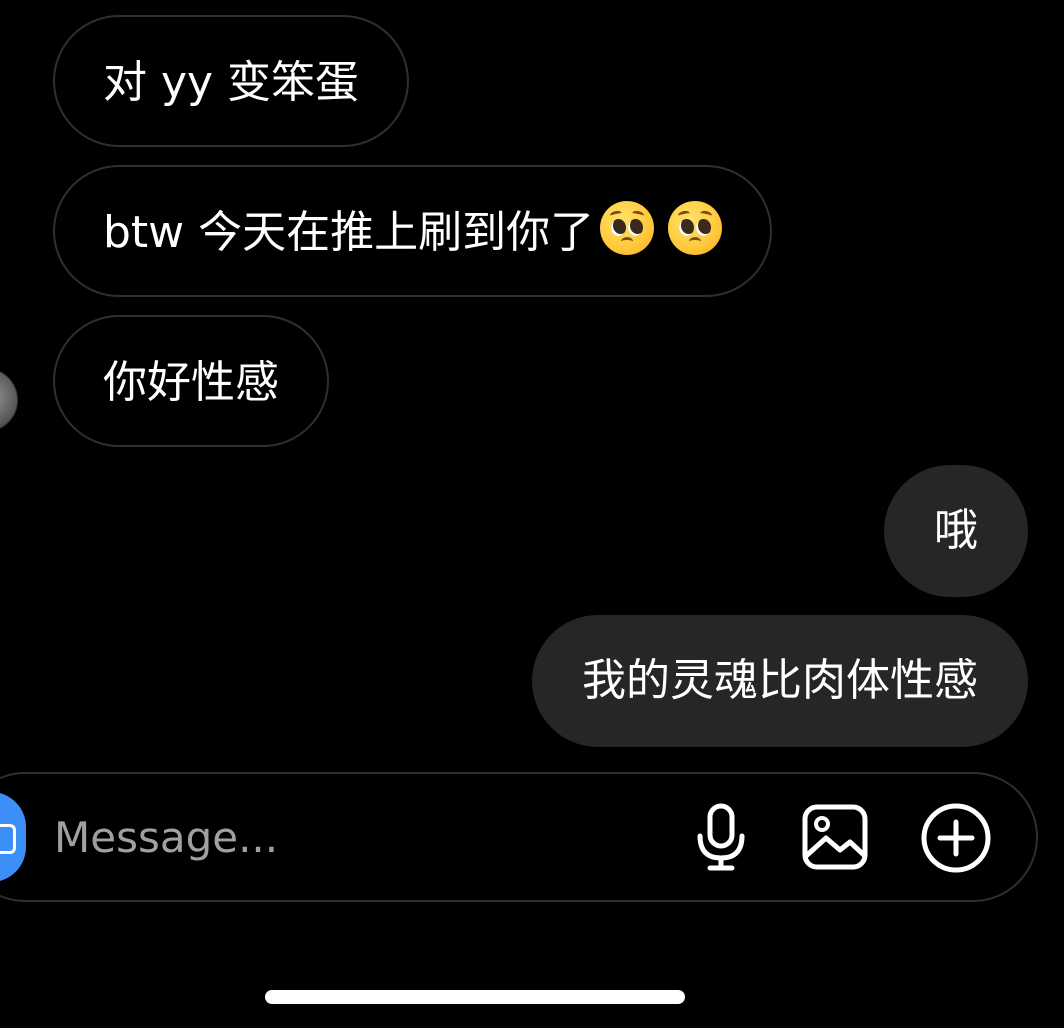 Image resolution: width=1064 pixels, height=1028 pixels. I want to click on message-text: 我的灵魂比肉体性感, so click(780, 680).